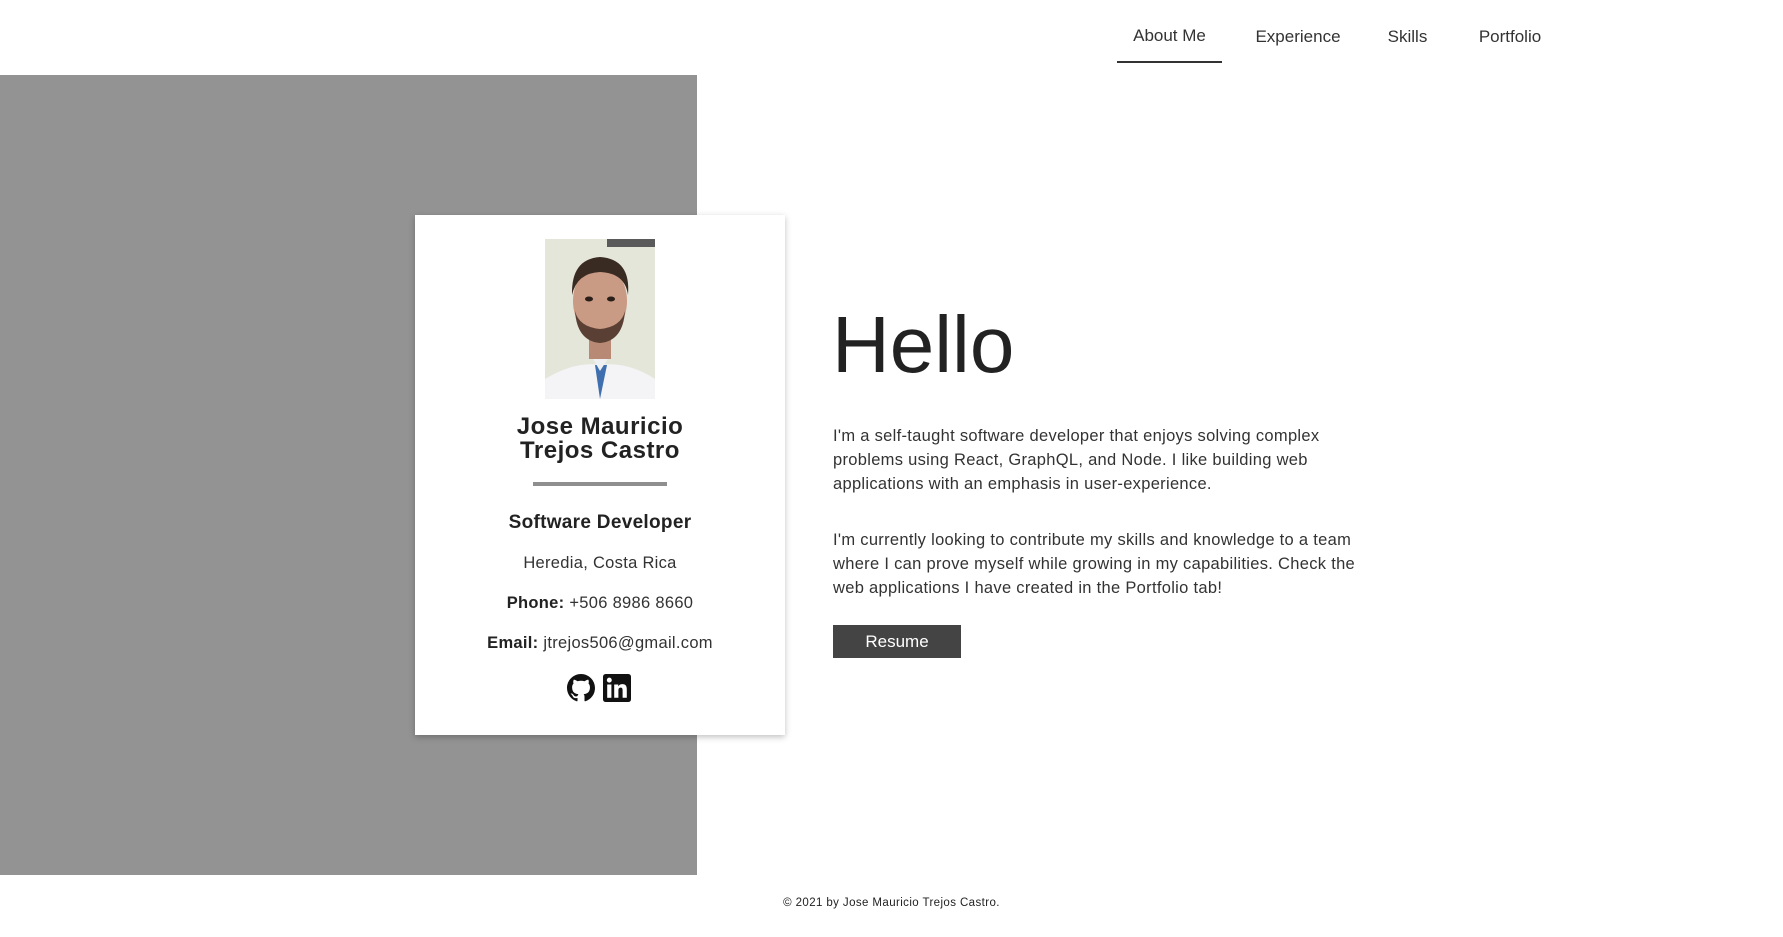  Describe the element at coordinates (600, 563) in the screenshot. I see `location: Heredia, Costa Rica` at that location.